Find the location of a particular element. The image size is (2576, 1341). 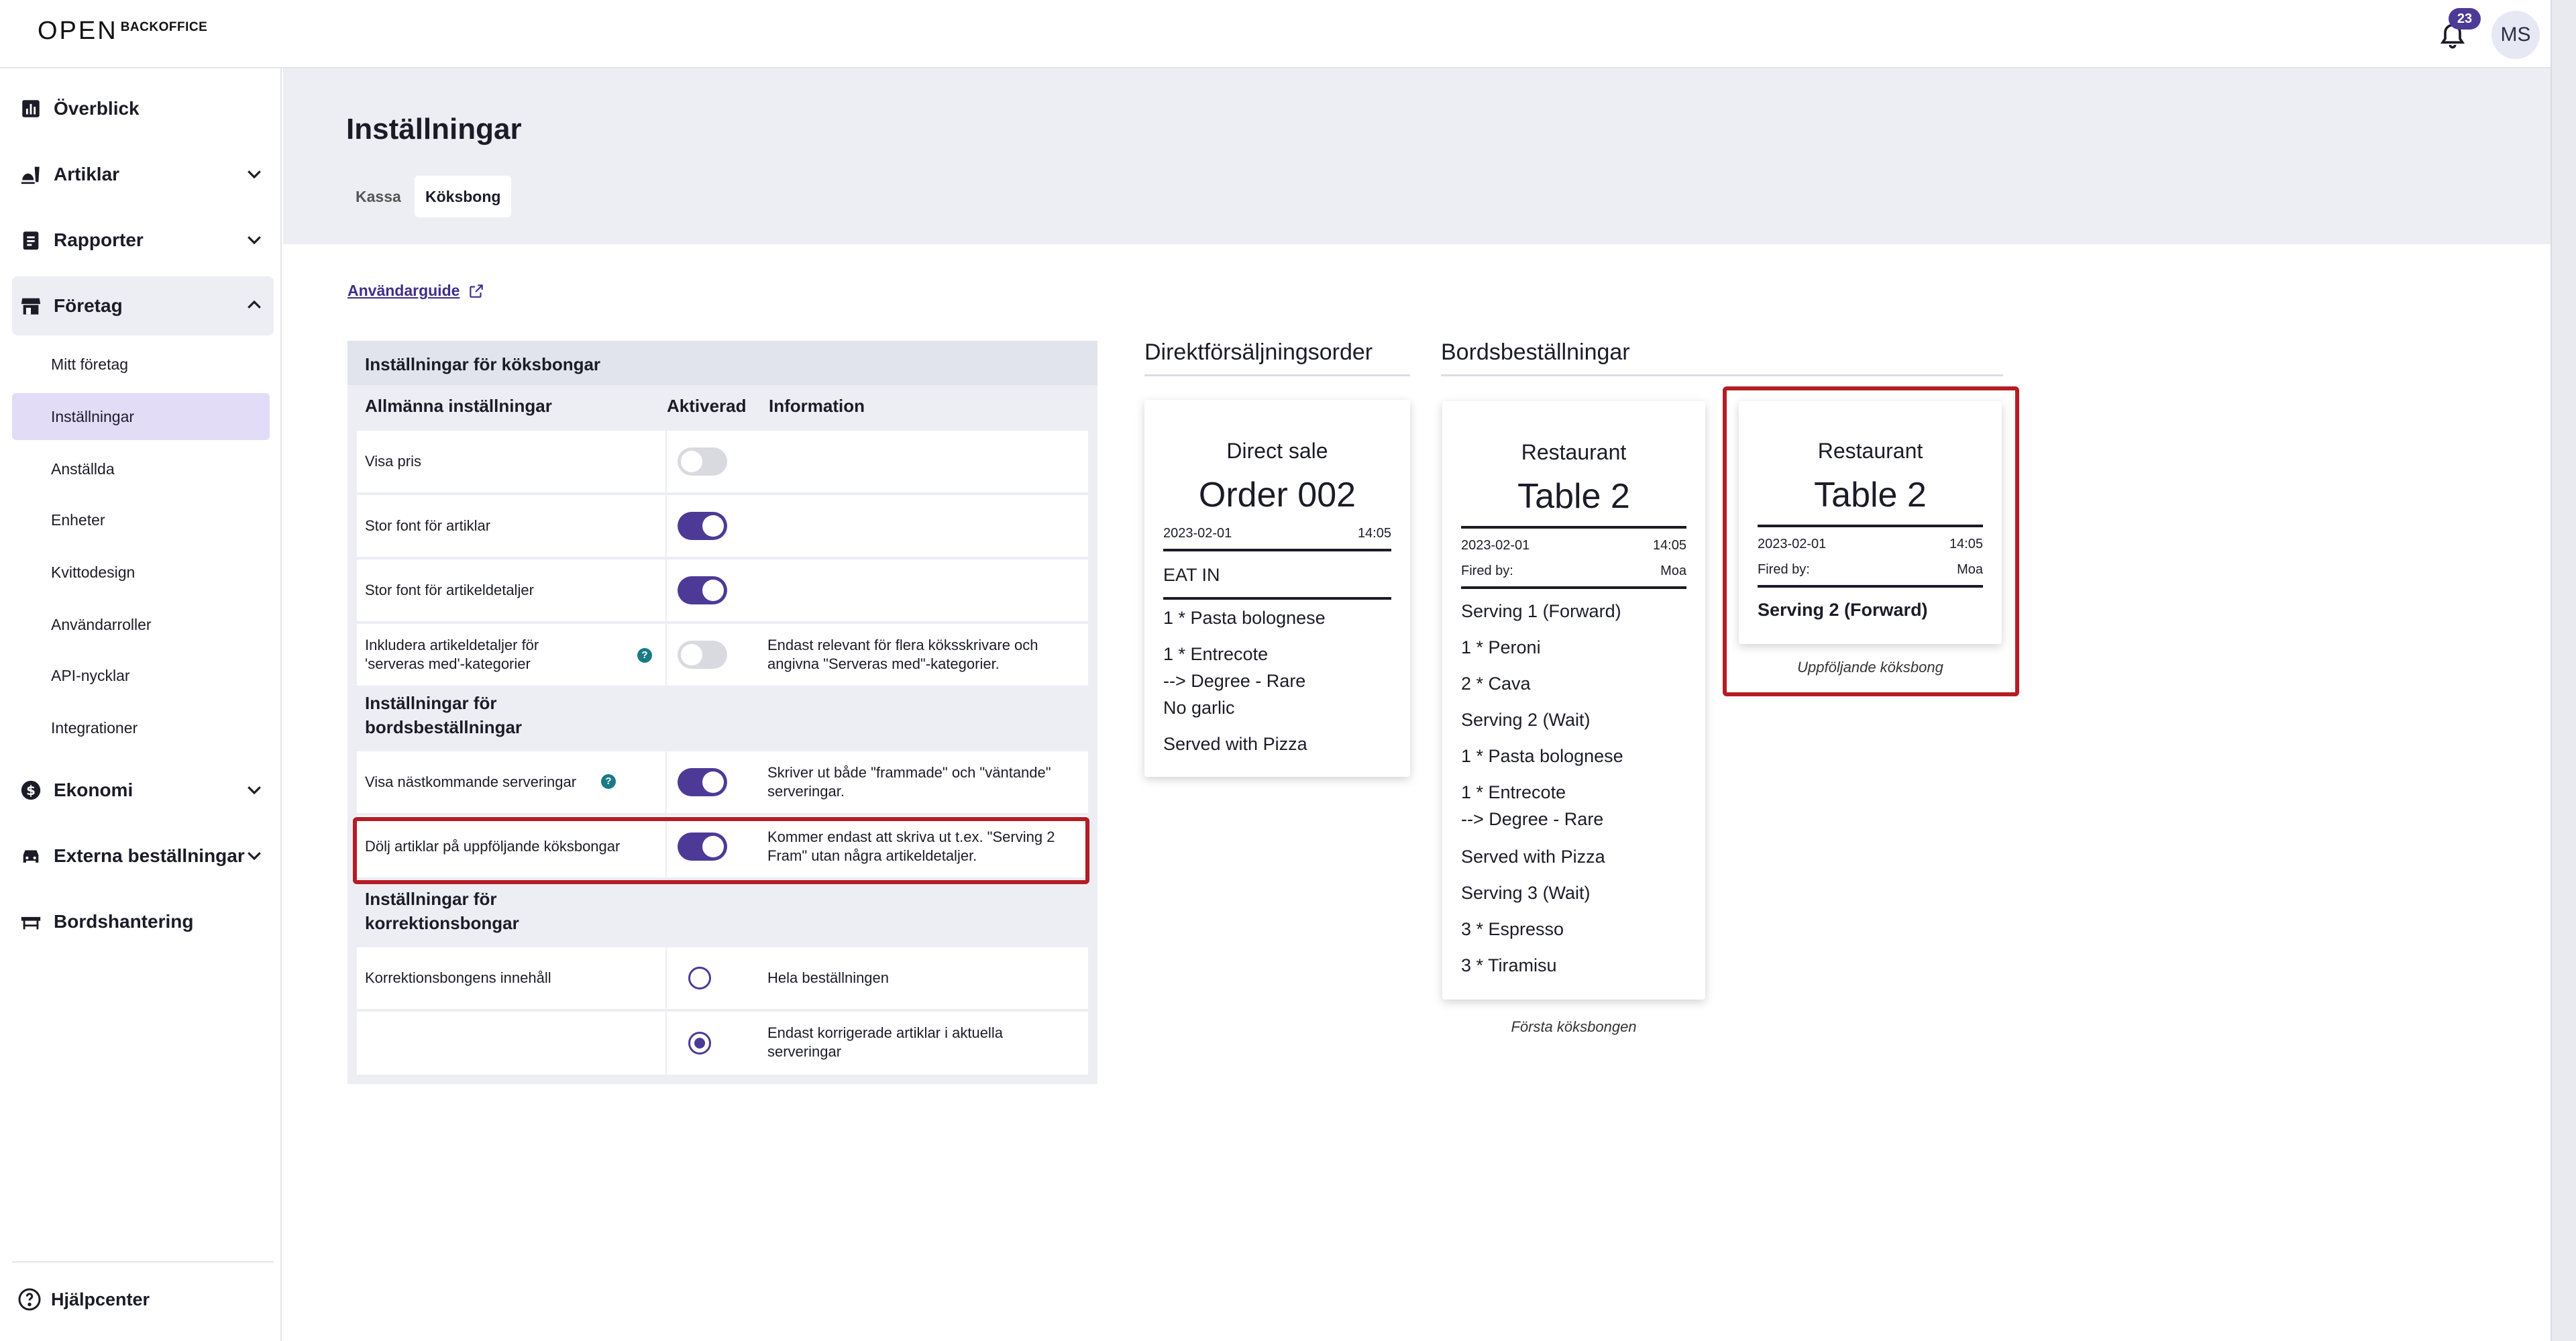

show-next-servings-toggle is located at coordinates (702, 782).